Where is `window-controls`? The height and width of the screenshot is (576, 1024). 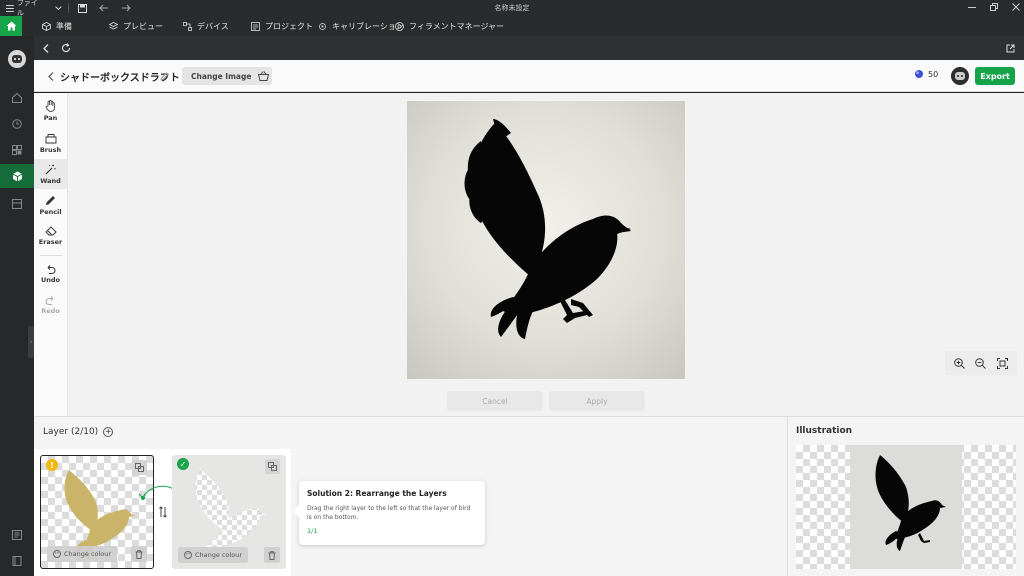 window-controls is located at coordinates (994, 8).